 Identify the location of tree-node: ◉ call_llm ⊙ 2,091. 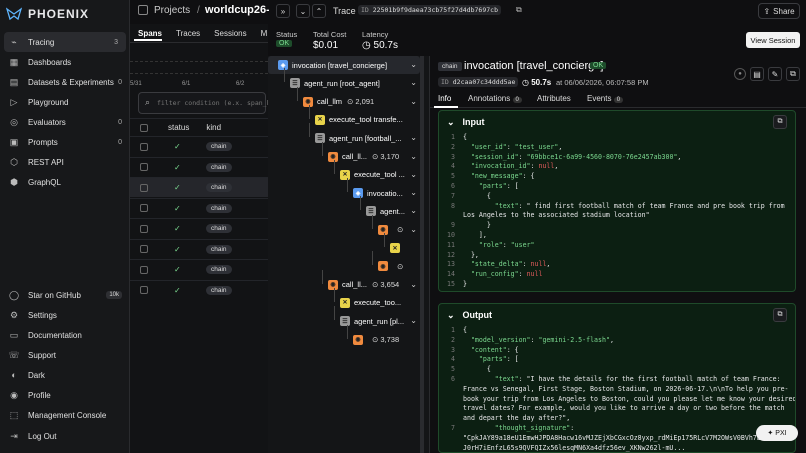
(338, 102).